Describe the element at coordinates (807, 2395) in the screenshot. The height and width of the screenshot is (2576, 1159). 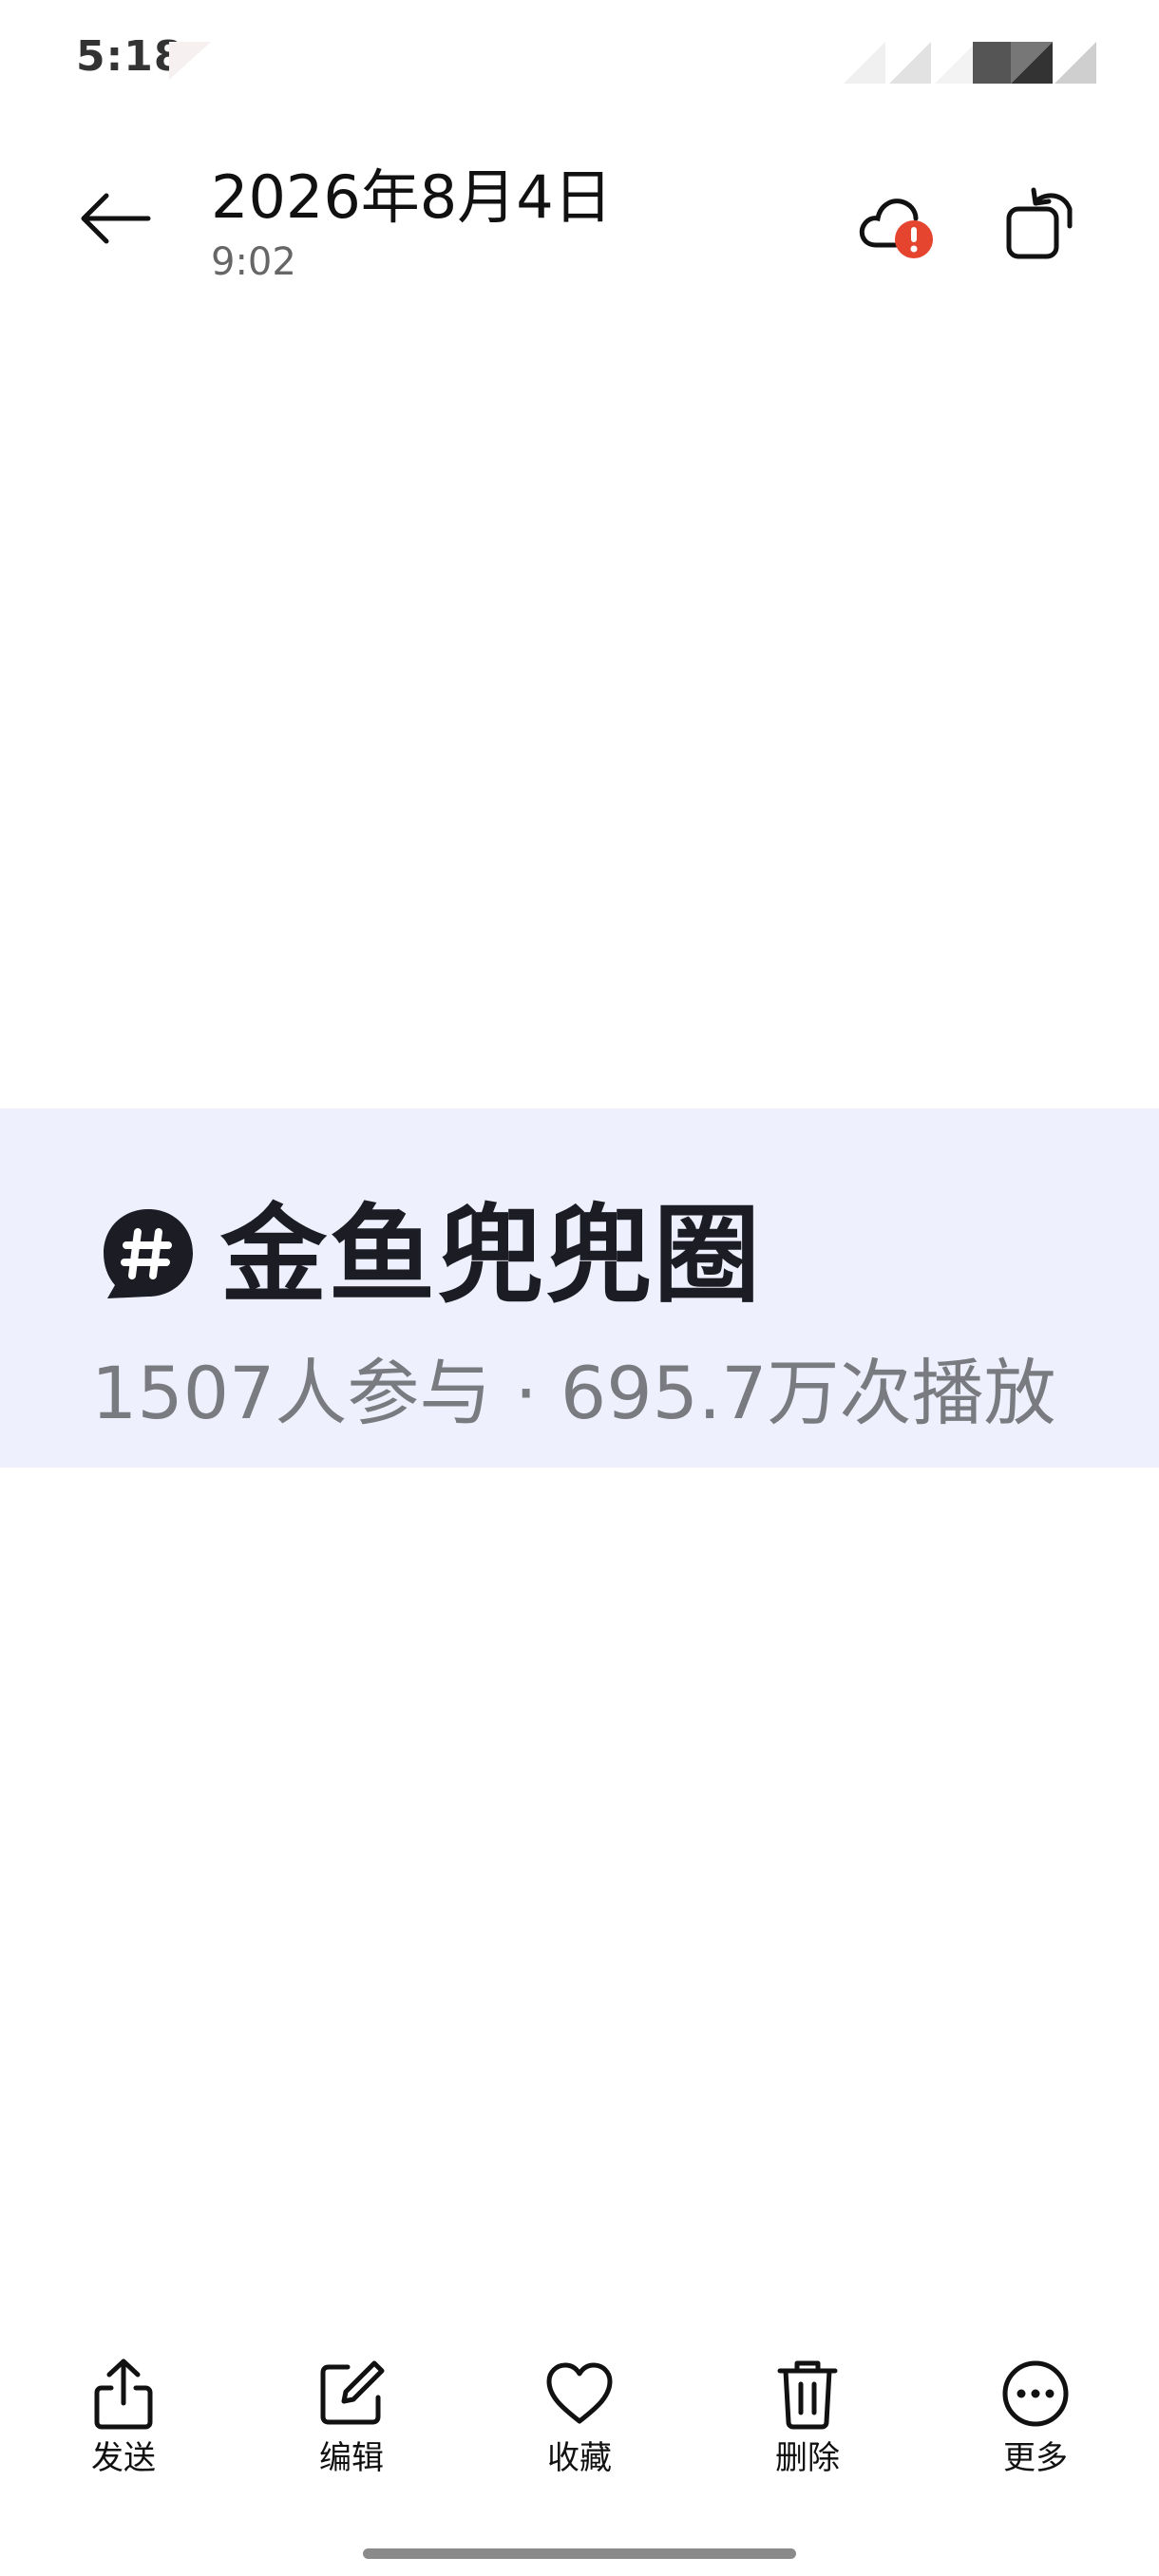
I see `trash-icon` at that location.